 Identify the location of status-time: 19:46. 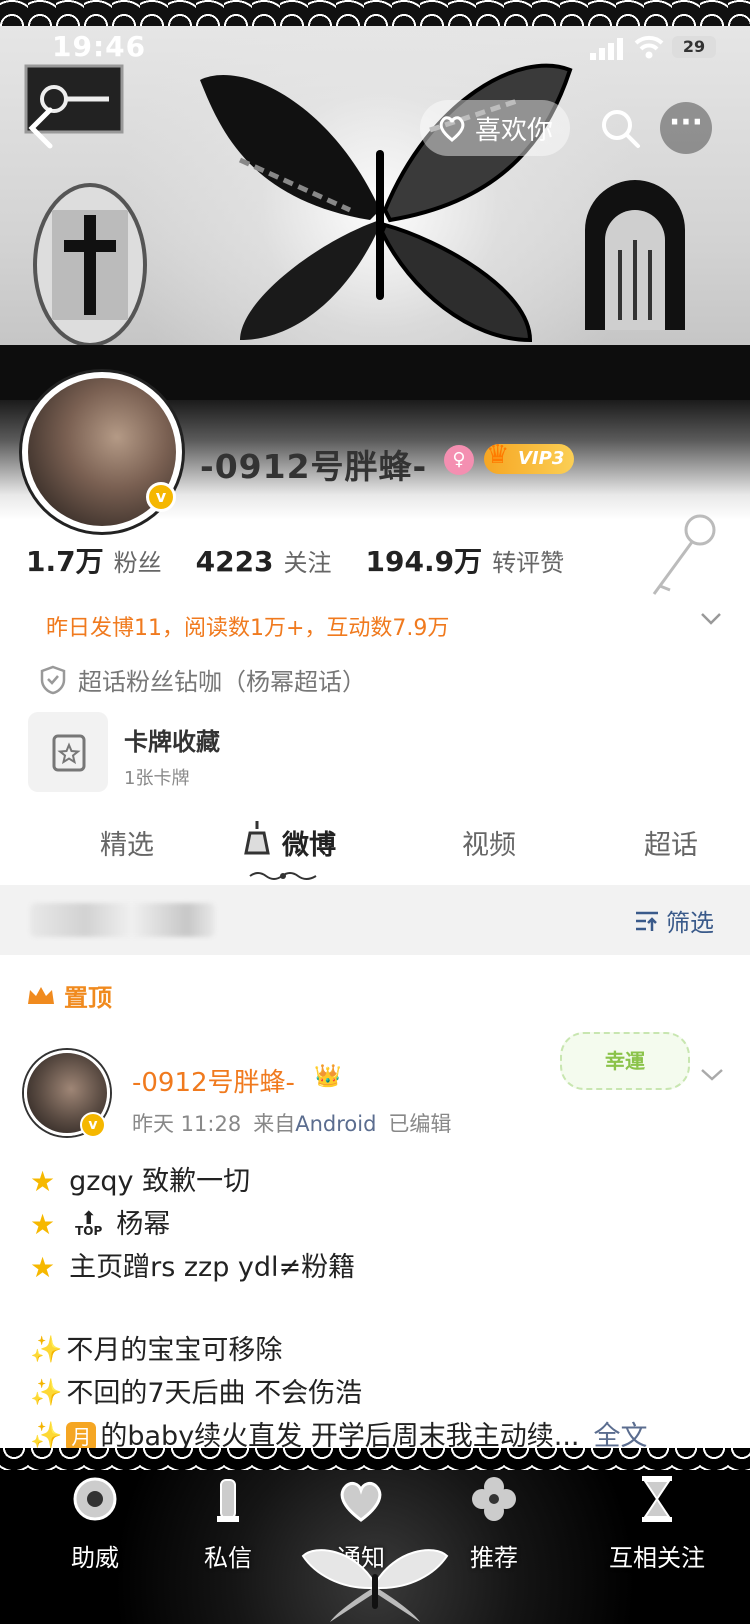
(99, 46).